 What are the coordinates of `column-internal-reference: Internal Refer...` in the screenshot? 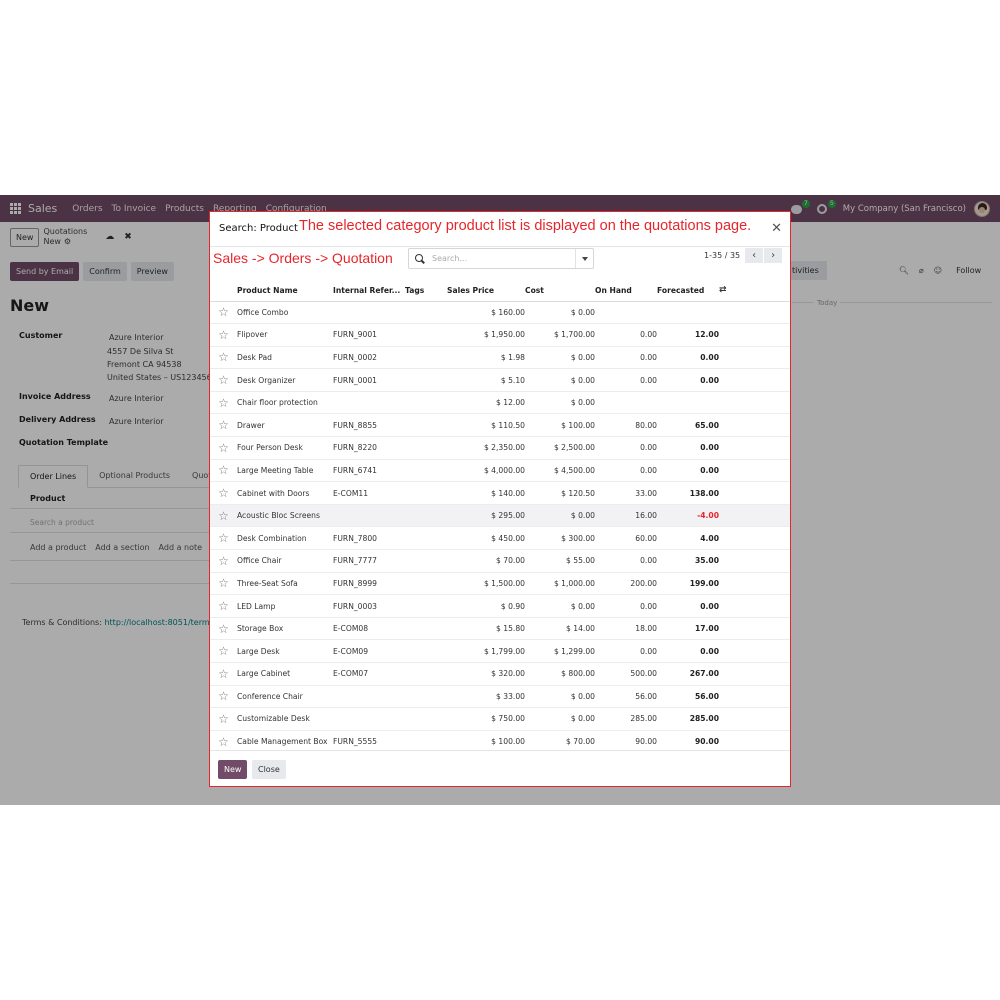 It's located at (369, 291).